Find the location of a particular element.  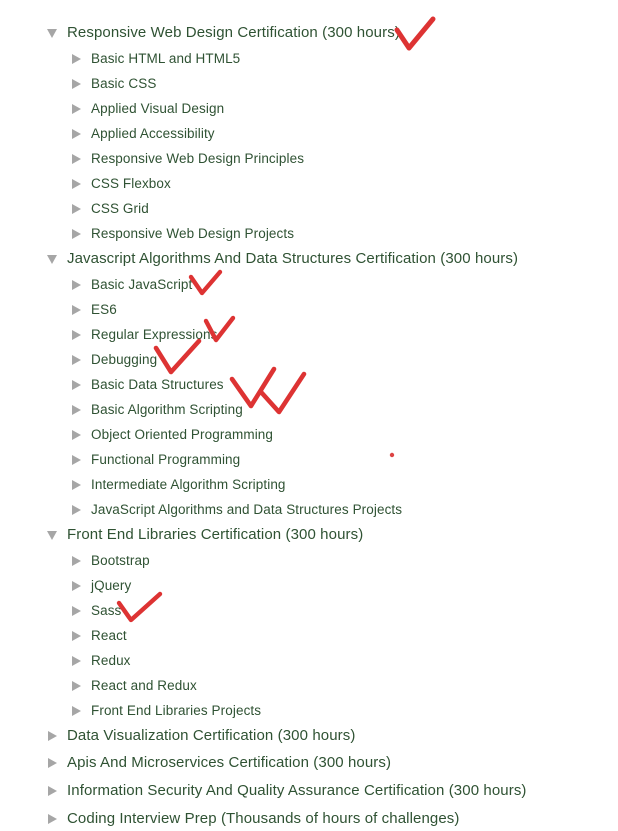

course-row: Sass is located at coordinates (95, 610).